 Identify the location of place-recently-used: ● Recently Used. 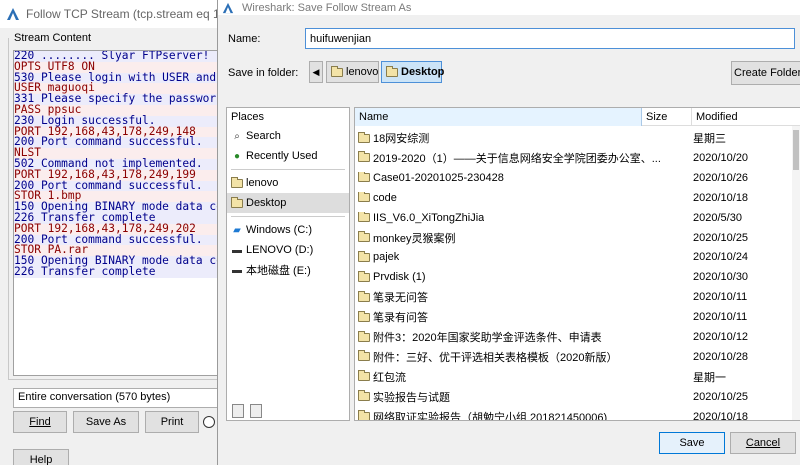
(288, 156).